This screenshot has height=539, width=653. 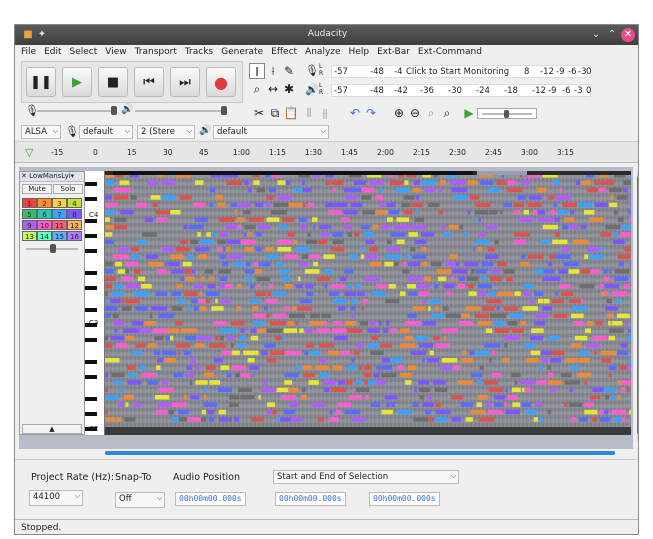 I want to click on channel-button: 10, so click(x=44, y=225).